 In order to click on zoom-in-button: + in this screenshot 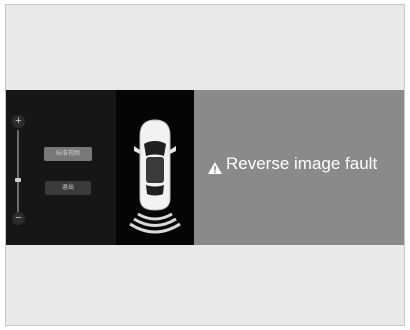, I will do `click(18, 121)`.